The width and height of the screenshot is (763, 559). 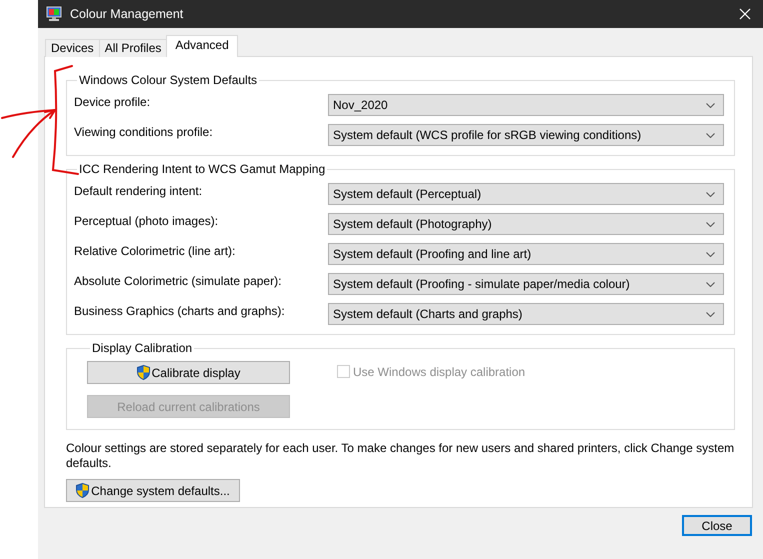 I want to click on dropdown: Nov_2020, so click(x=526, y=105).